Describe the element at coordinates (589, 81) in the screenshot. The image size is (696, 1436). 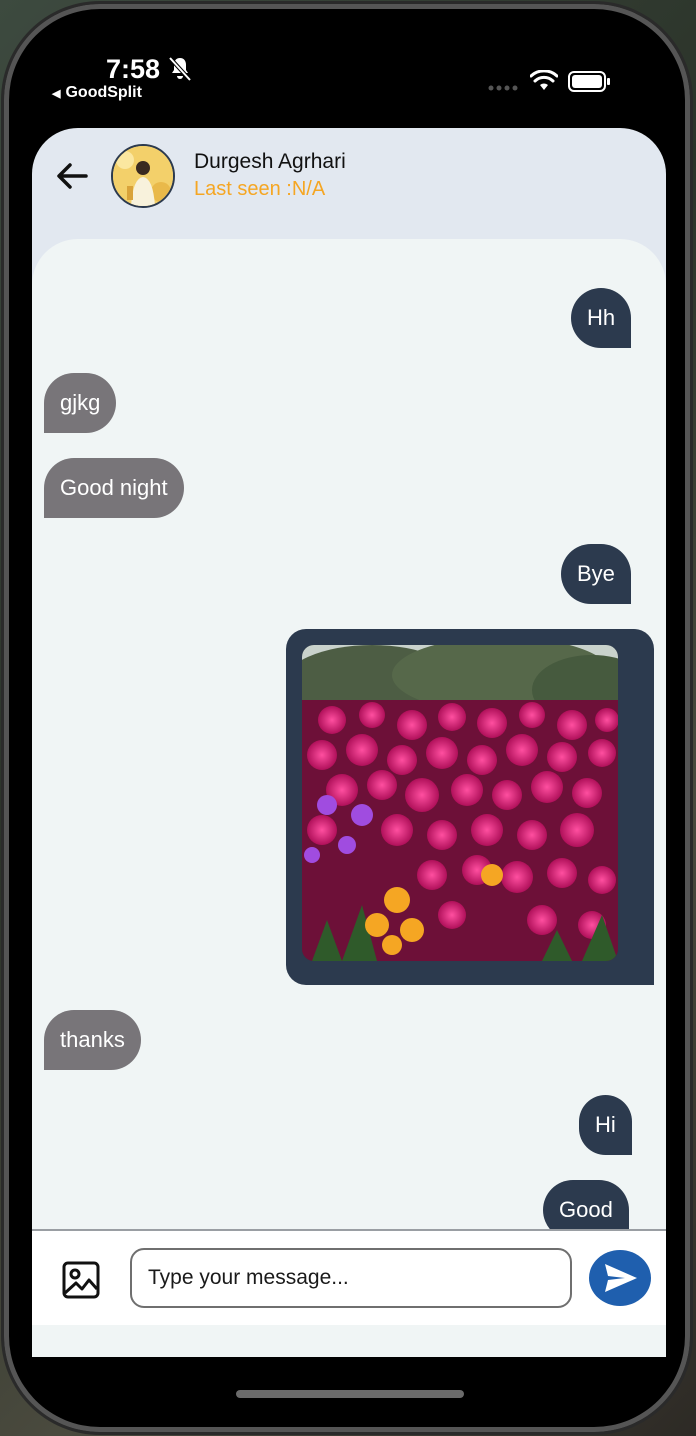
I see `battery-icon` at that location.